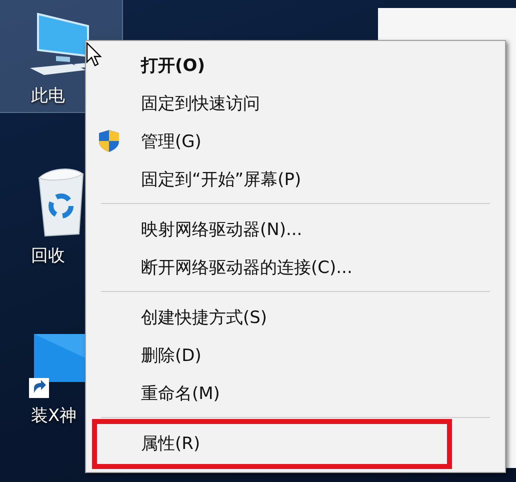  I want to click on icon-label: 此电, so click(47, 96).